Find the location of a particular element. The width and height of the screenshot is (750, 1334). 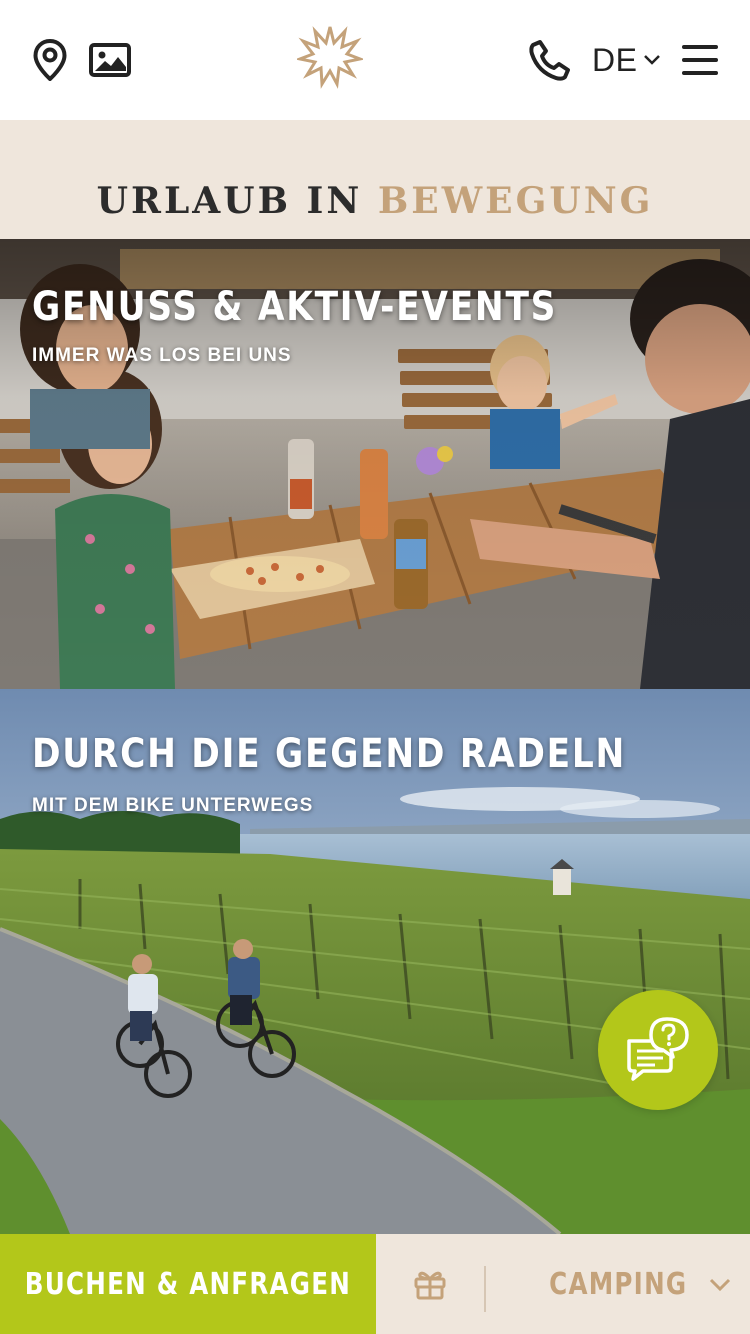

tile-biking-heading: DURCH DIE GEGEND RADELN is located at coordinates (329, 754).